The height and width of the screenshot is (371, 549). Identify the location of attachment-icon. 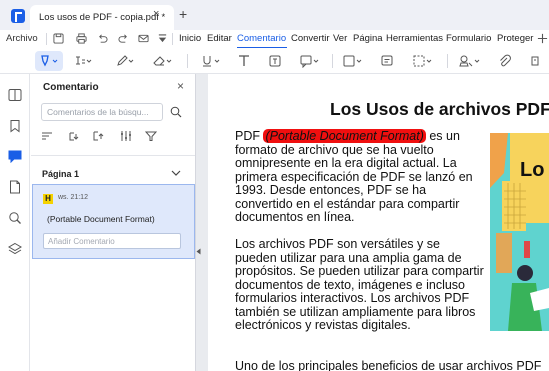
(505, 60).